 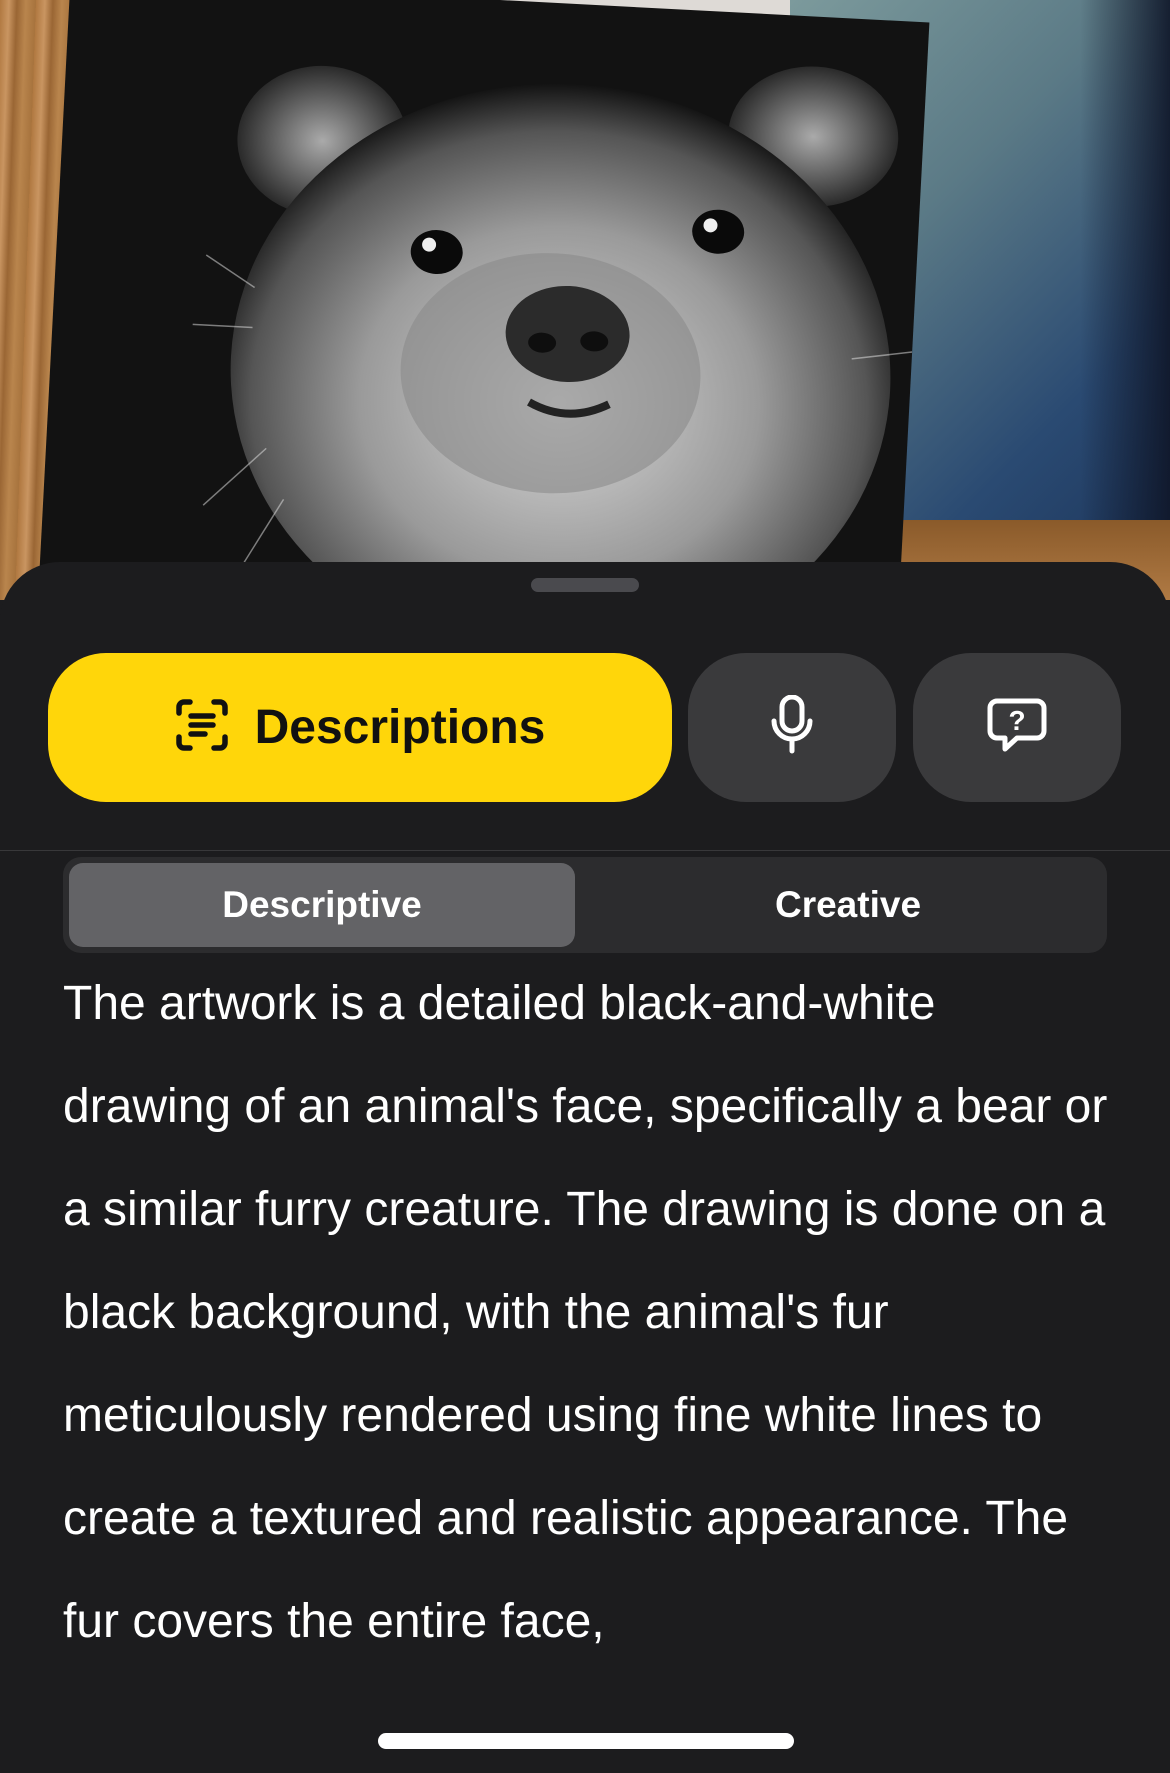 I want to click on home-indicator, so click(x=586, y=1741).